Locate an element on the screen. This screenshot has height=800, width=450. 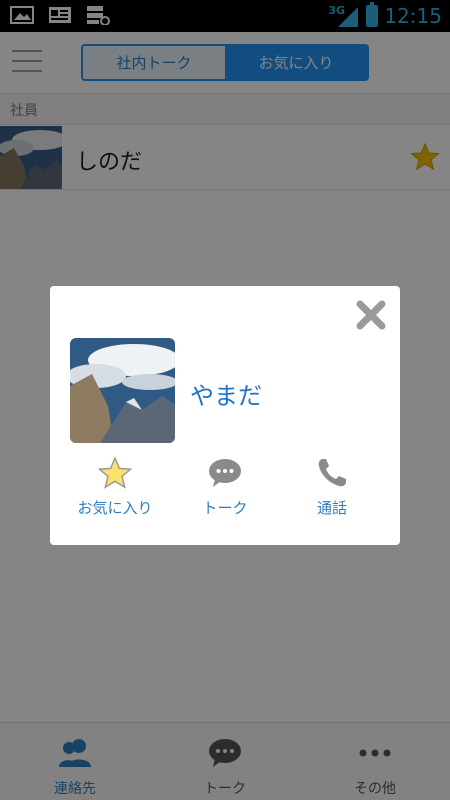
star-icon is located at coordinates (115, 473).